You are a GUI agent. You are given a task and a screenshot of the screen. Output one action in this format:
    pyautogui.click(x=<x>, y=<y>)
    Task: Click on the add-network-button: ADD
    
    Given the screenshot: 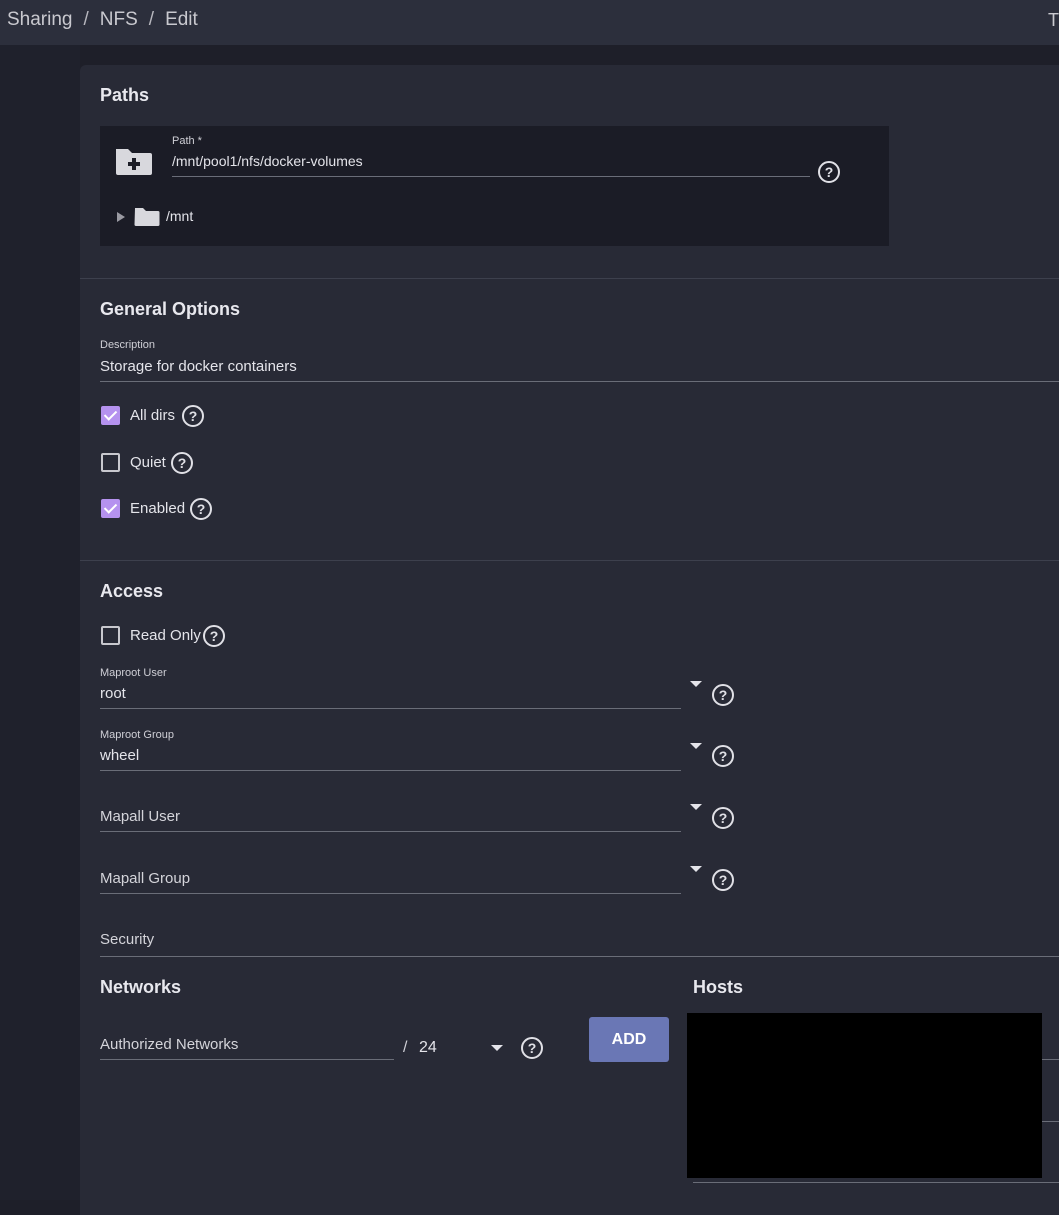 What is the action you would take?
    pyautogui.click(x=629, y=1039)
    